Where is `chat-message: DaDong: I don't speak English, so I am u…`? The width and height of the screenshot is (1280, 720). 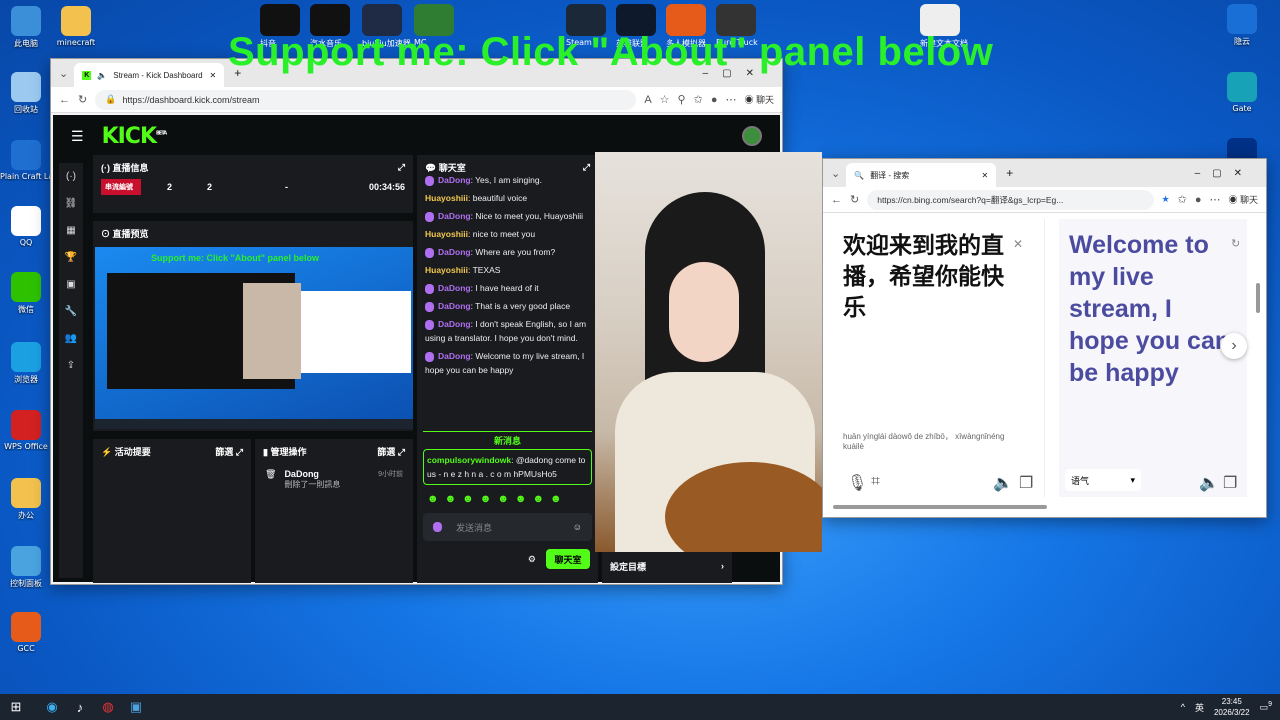 chat-message: DaDong: I don't speak English, so I am u… is located at coordinates (507, 331).